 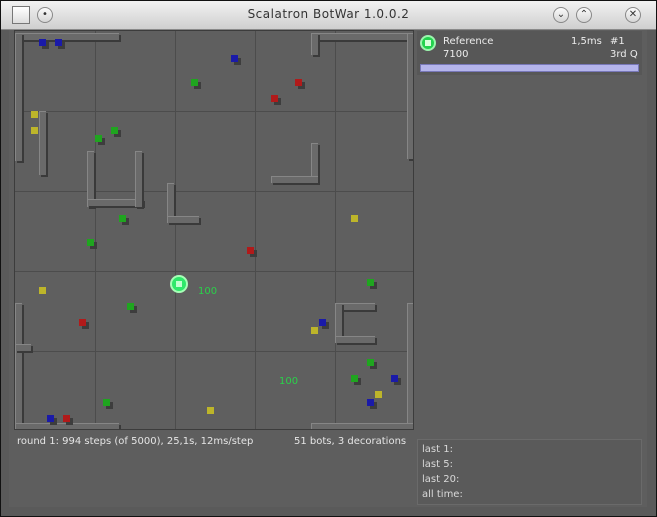 I want to click on maximize-button: ⌃, so click(x=584, y=15).